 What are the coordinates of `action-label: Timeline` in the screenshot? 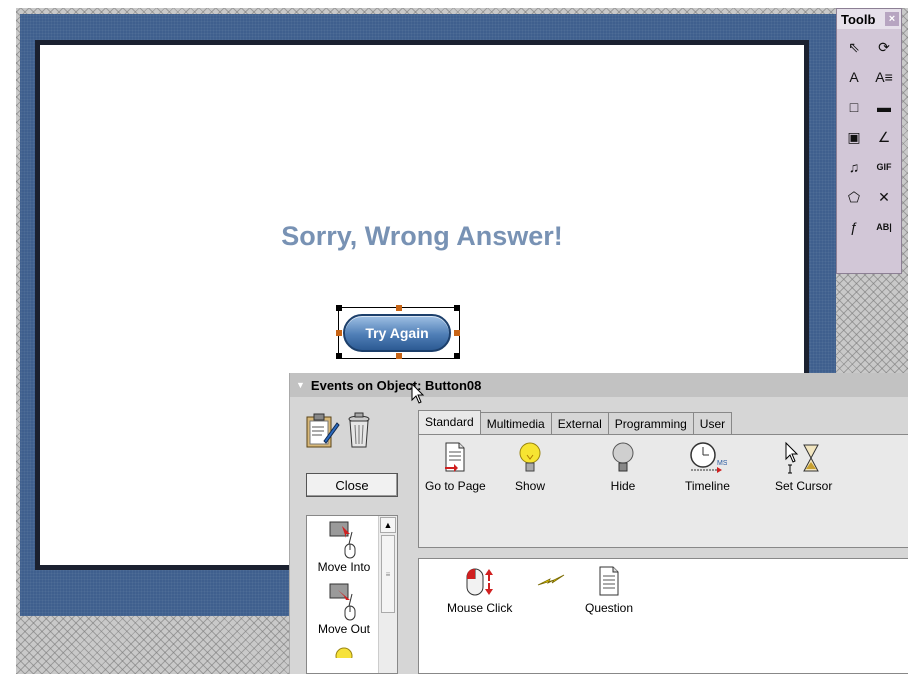 It's located at (707, 486).